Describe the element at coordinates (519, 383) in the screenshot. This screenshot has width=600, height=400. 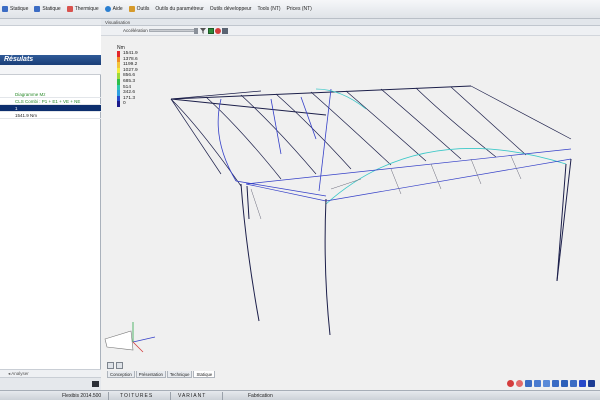
I see `stop-icon` at that location.